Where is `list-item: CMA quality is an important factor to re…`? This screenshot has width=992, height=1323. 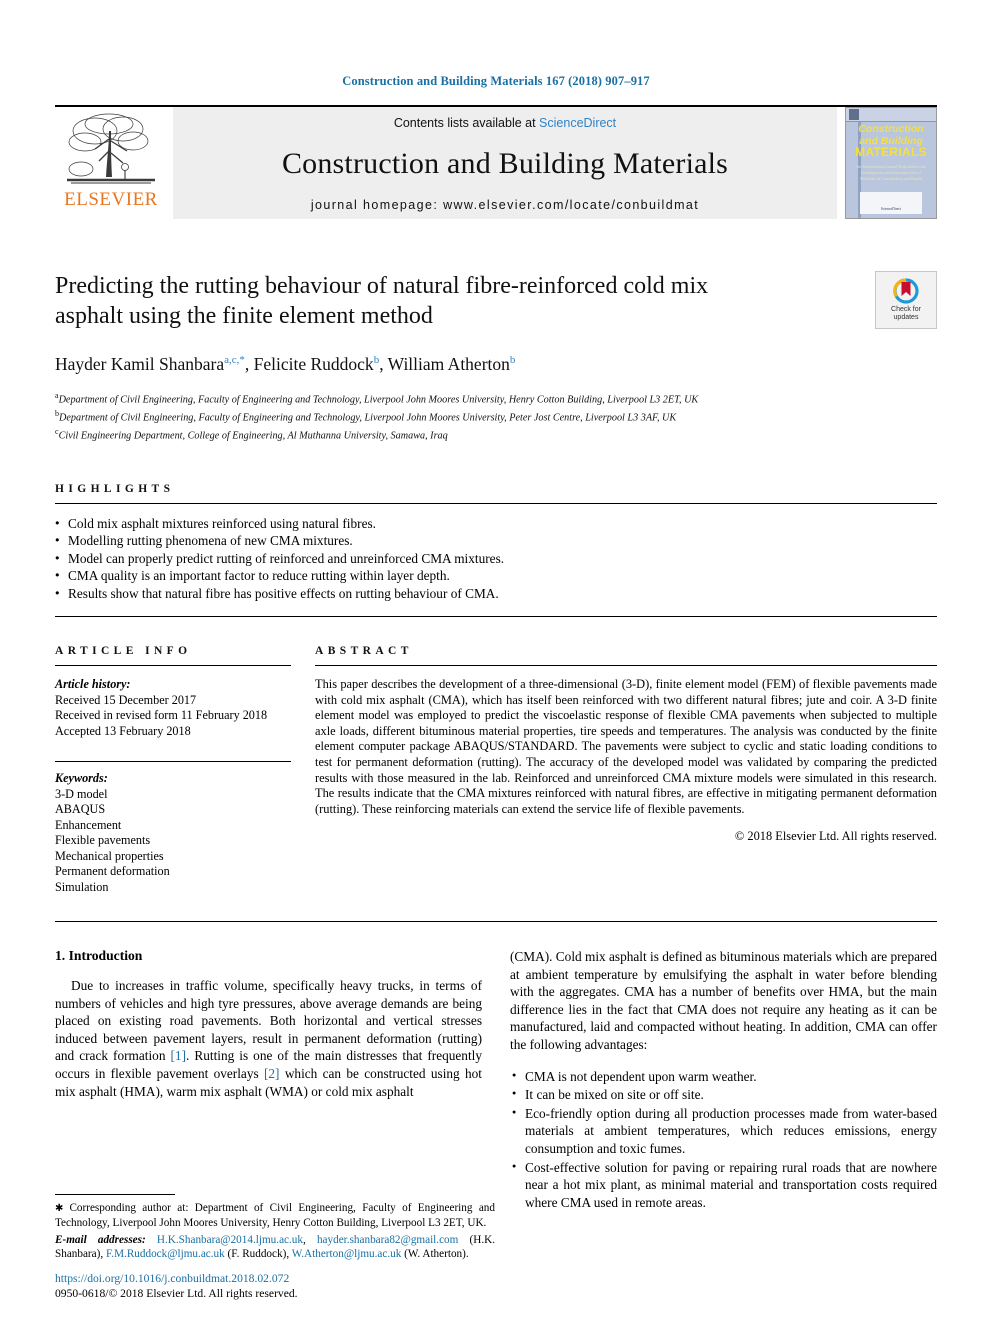 list-item: CMA quality is an important factor to re… is located at coordinates (496, 575).